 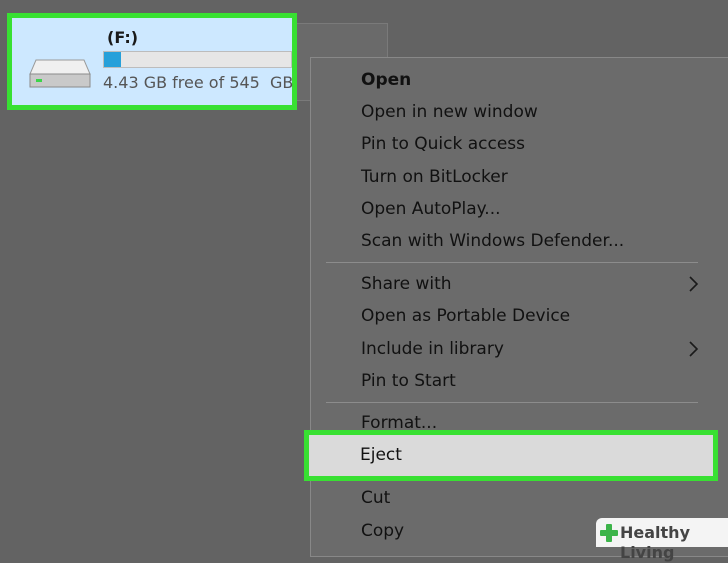 What do you see at coordinates (408, 381) in the screenshot?
I see `menu-item-pin-start: Pin to Start` at bounding box center [408, 381].